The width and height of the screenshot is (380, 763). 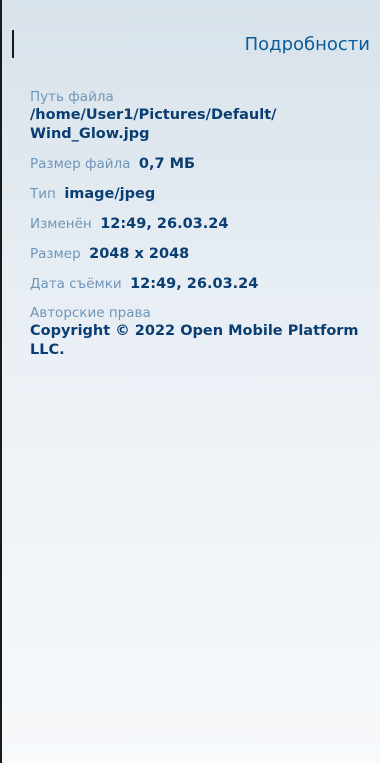 What do you see at coordinates (167, 164) in the screenshot?
I see `file-size-value: 0,7 МБ` at bounding box center [167, 164].